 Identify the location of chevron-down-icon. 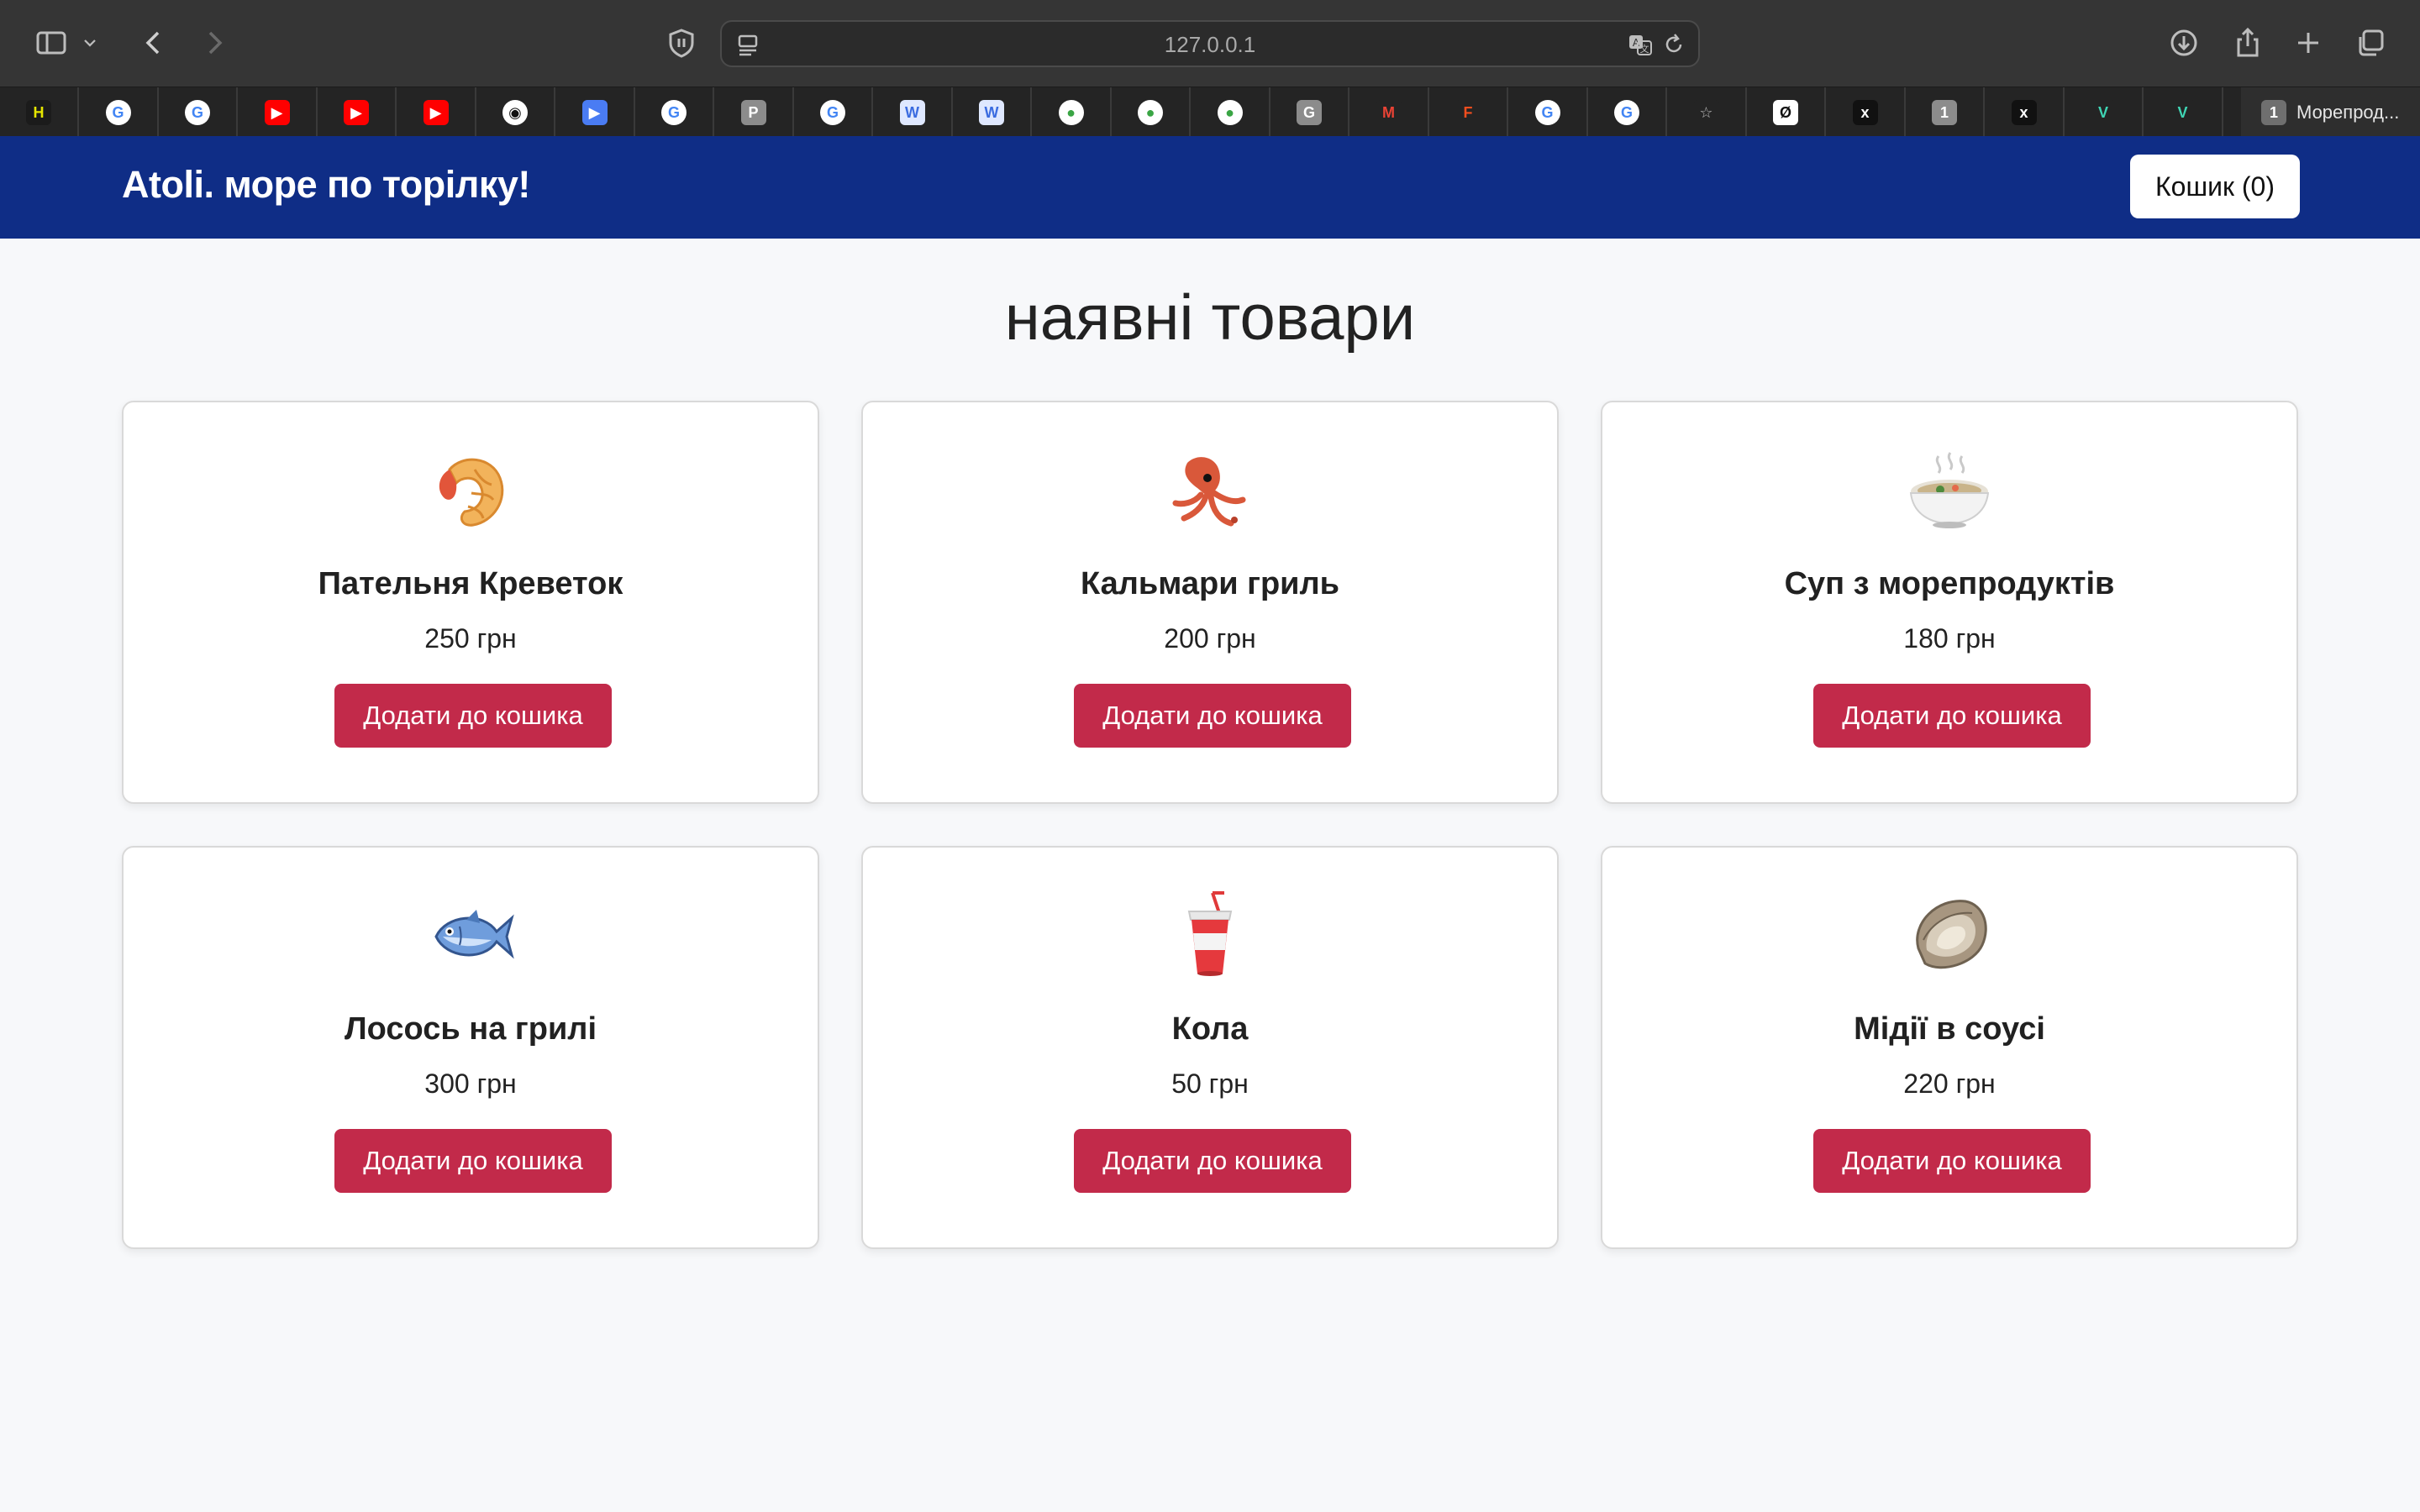
(90, 43).